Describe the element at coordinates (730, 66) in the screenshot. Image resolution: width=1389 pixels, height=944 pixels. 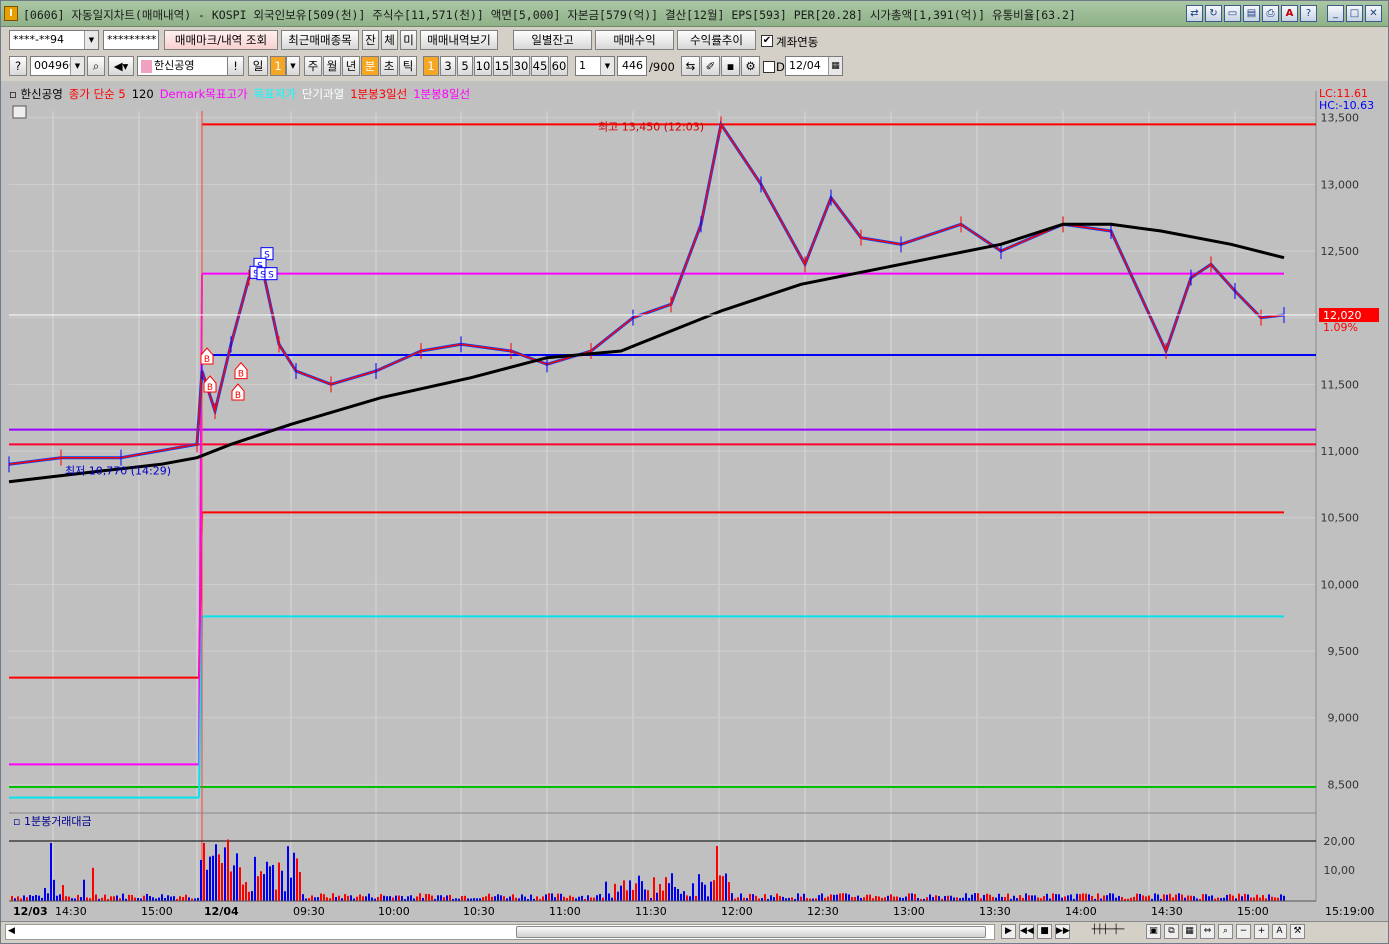
I see `save-icon: ▪` at that location.